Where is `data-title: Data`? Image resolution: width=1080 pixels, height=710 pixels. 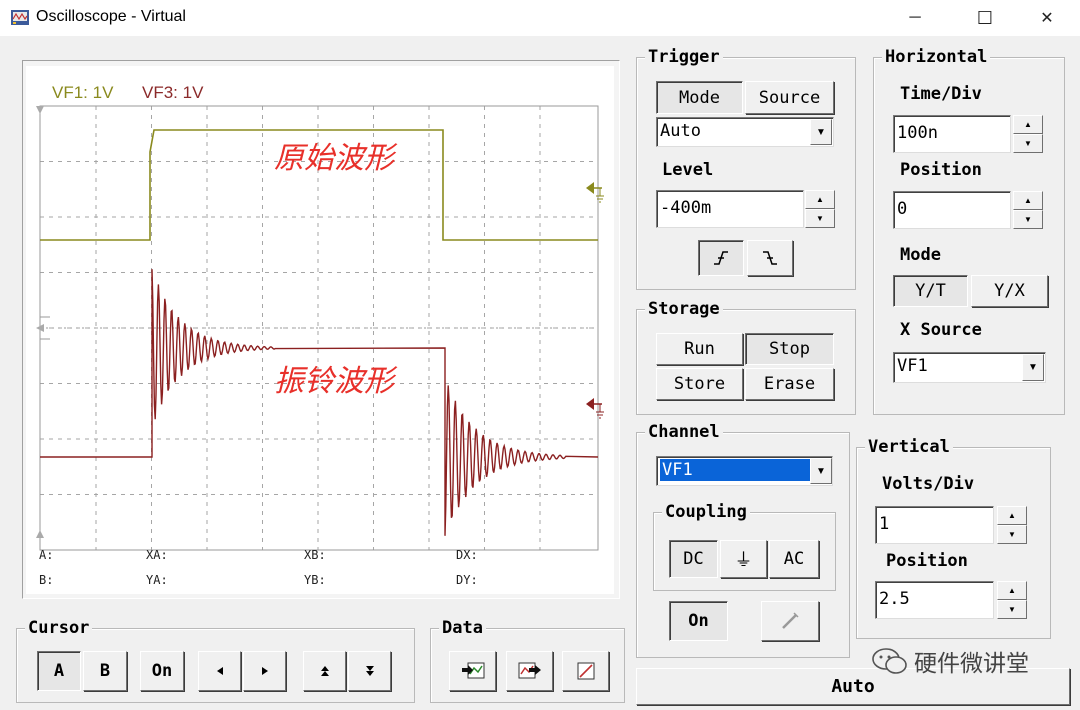
data-title: Data is located at coordinates (462, 628).